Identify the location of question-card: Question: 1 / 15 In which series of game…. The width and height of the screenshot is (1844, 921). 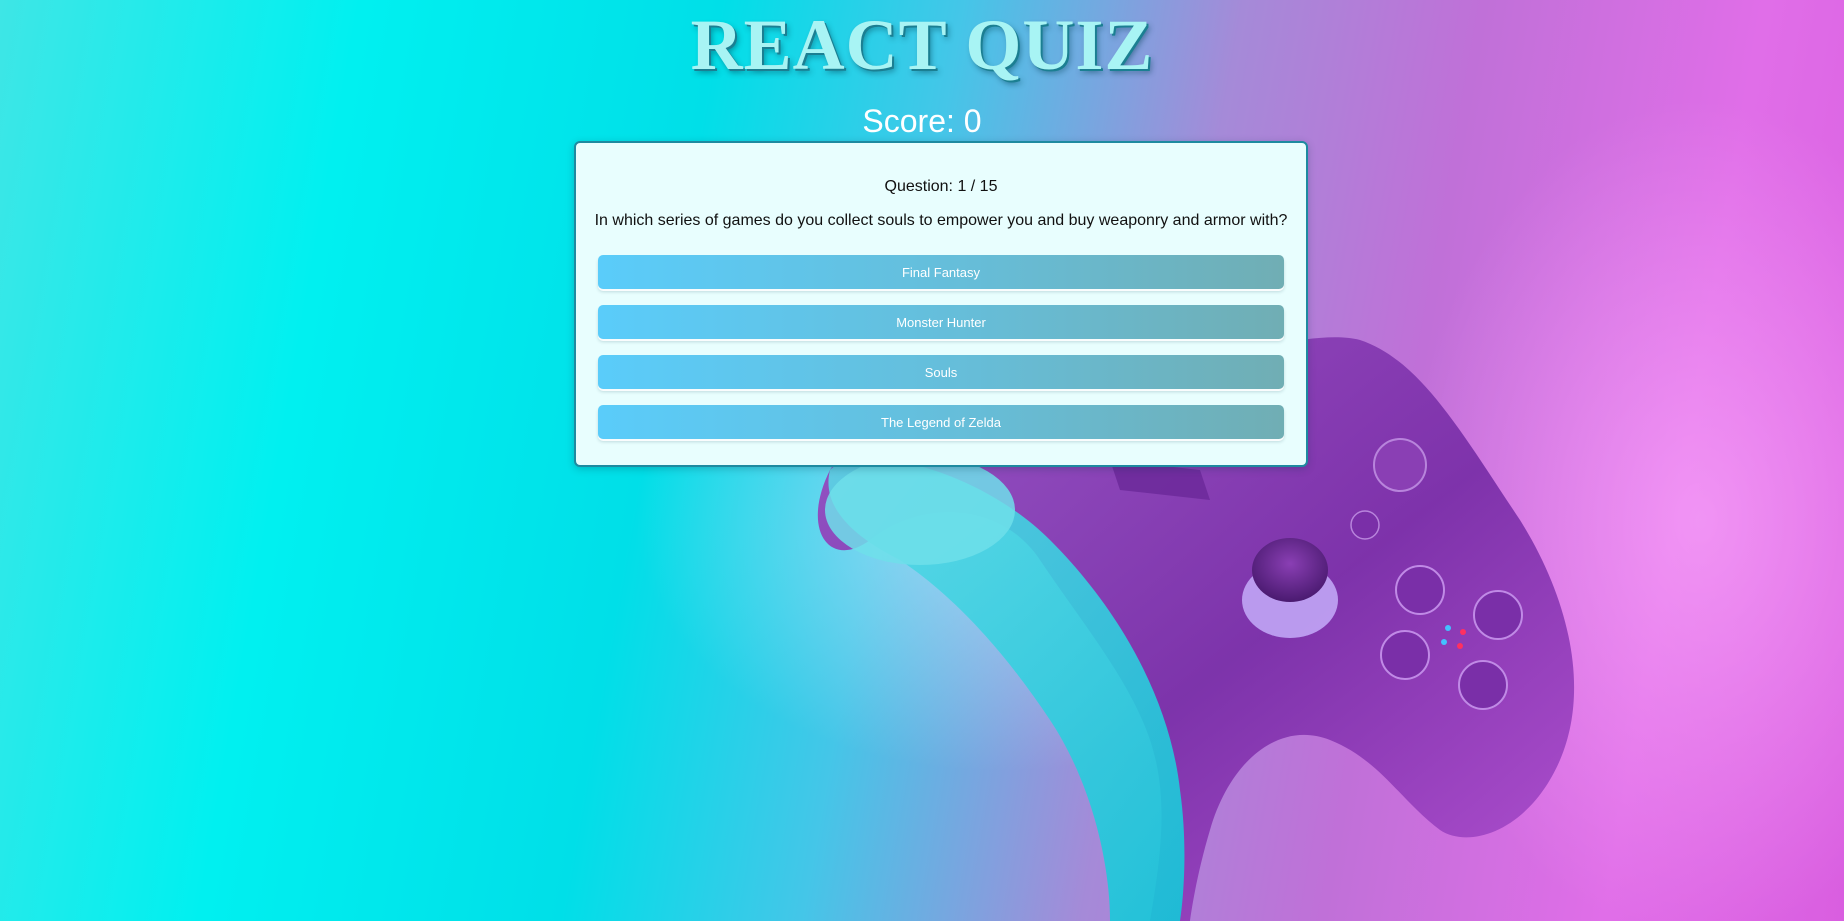
(941, 304).